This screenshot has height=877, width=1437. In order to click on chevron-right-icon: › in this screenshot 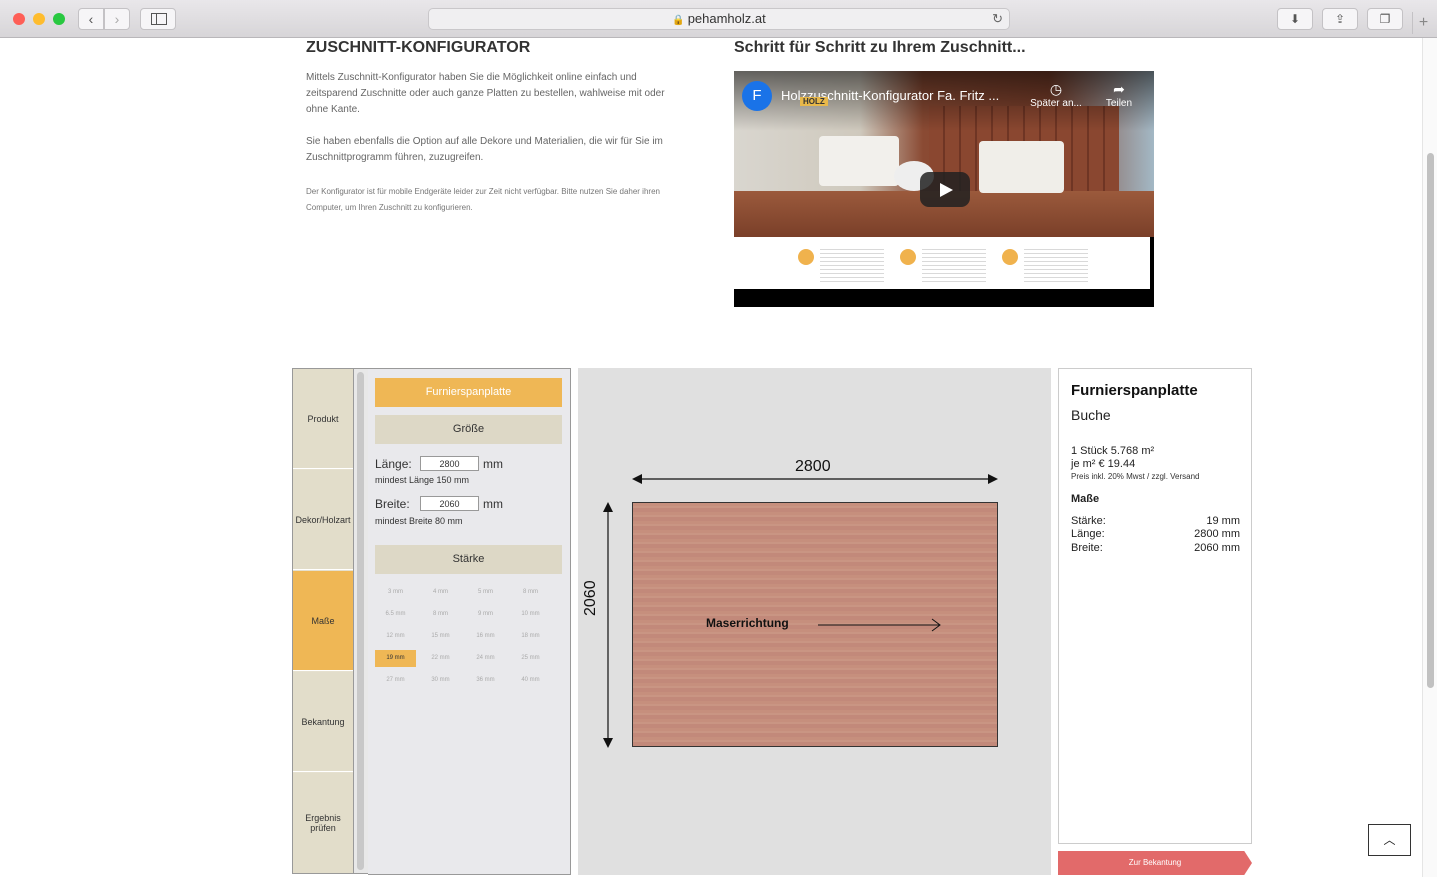, I will do `click(117, 19)`.